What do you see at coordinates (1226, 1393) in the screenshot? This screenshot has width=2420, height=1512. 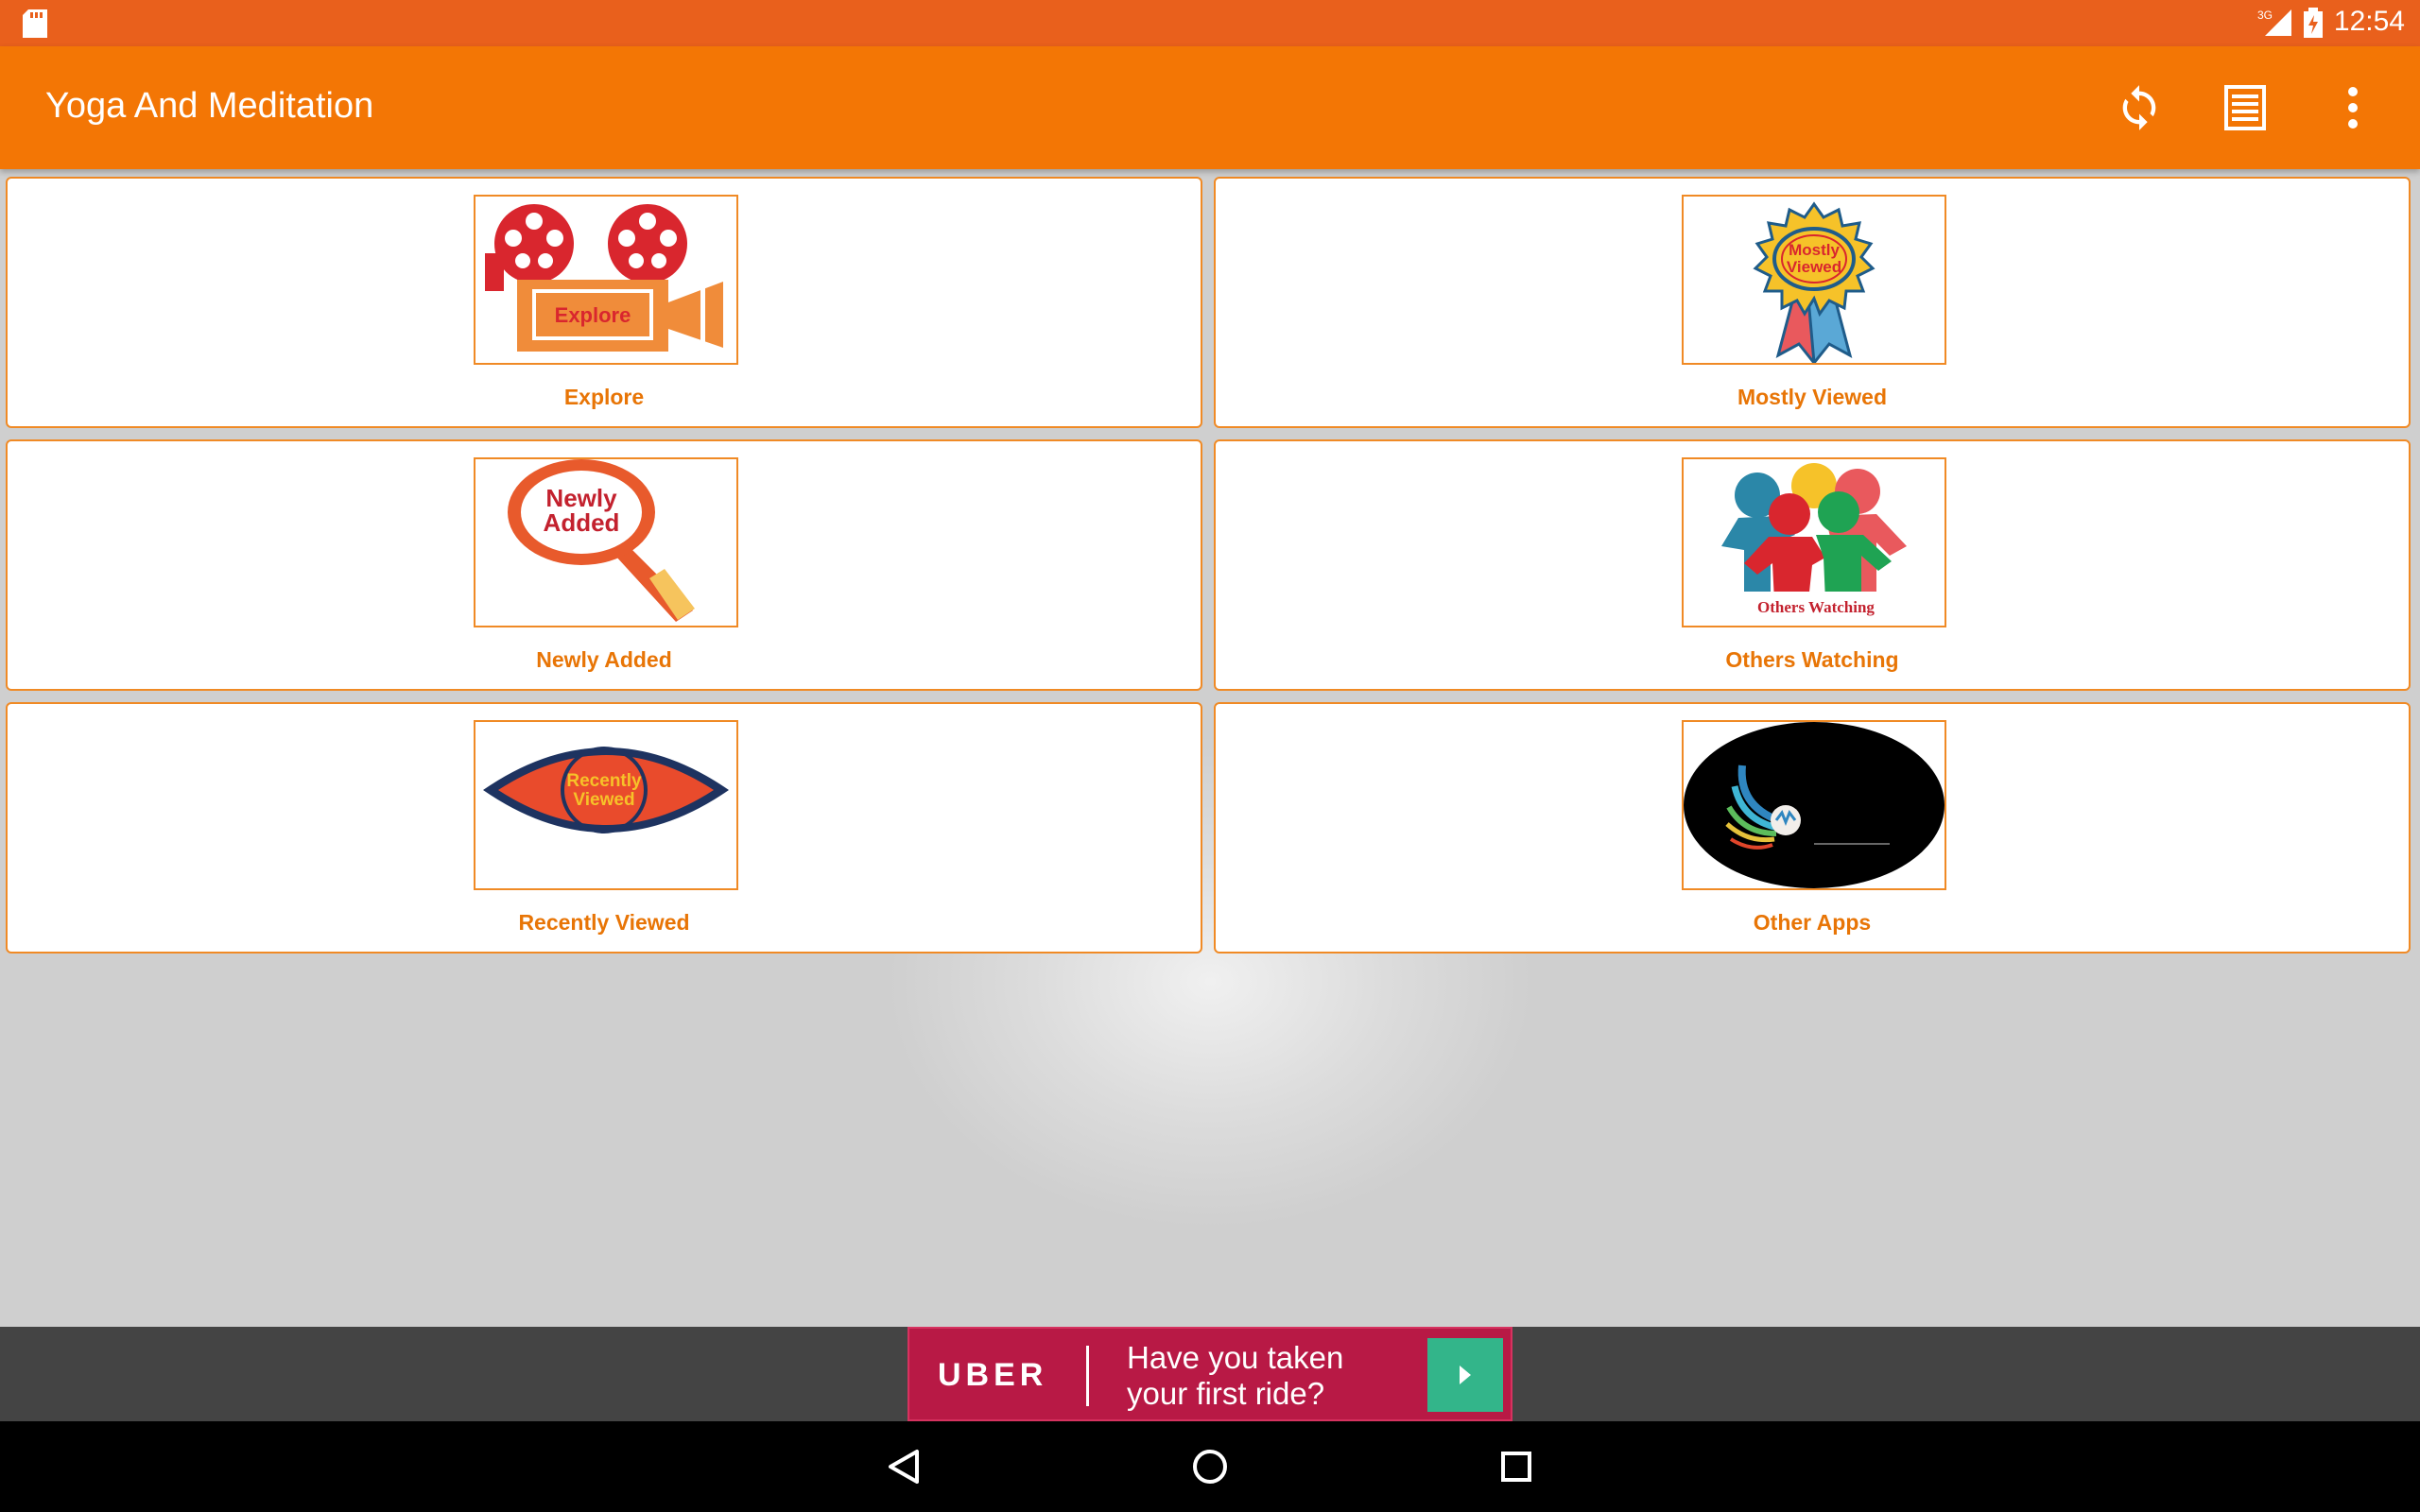 I see `ad-text-line-2: your first ride?` at bounding box center [1226, 1393].